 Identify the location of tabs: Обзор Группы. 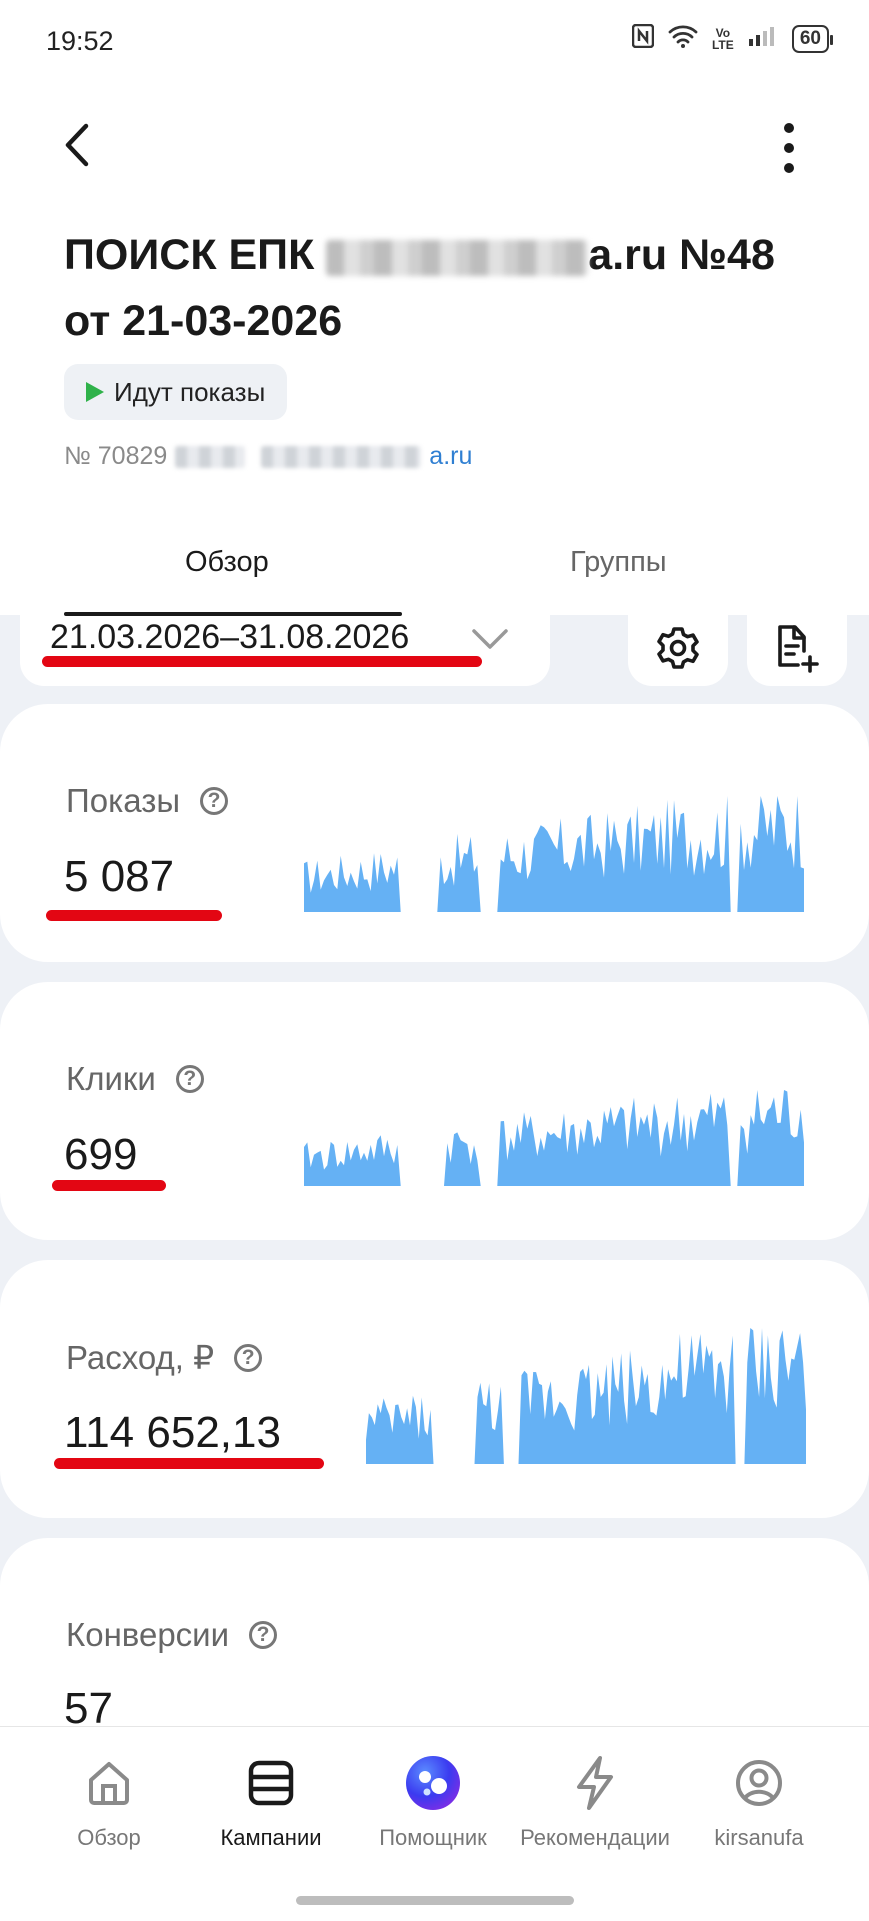
(434, 565).